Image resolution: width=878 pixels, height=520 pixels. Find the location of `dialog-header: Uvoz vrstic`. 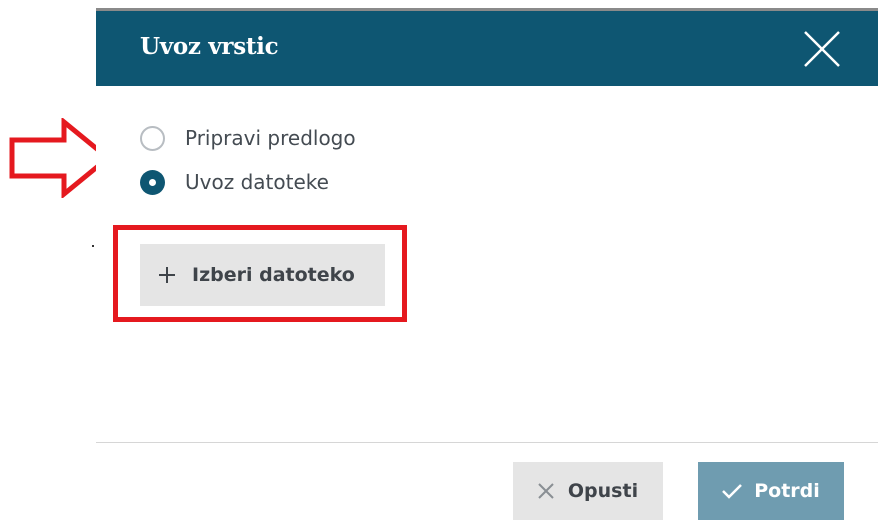

dialog-header: Uvoz vrstic is located at coordinates (487, 48).